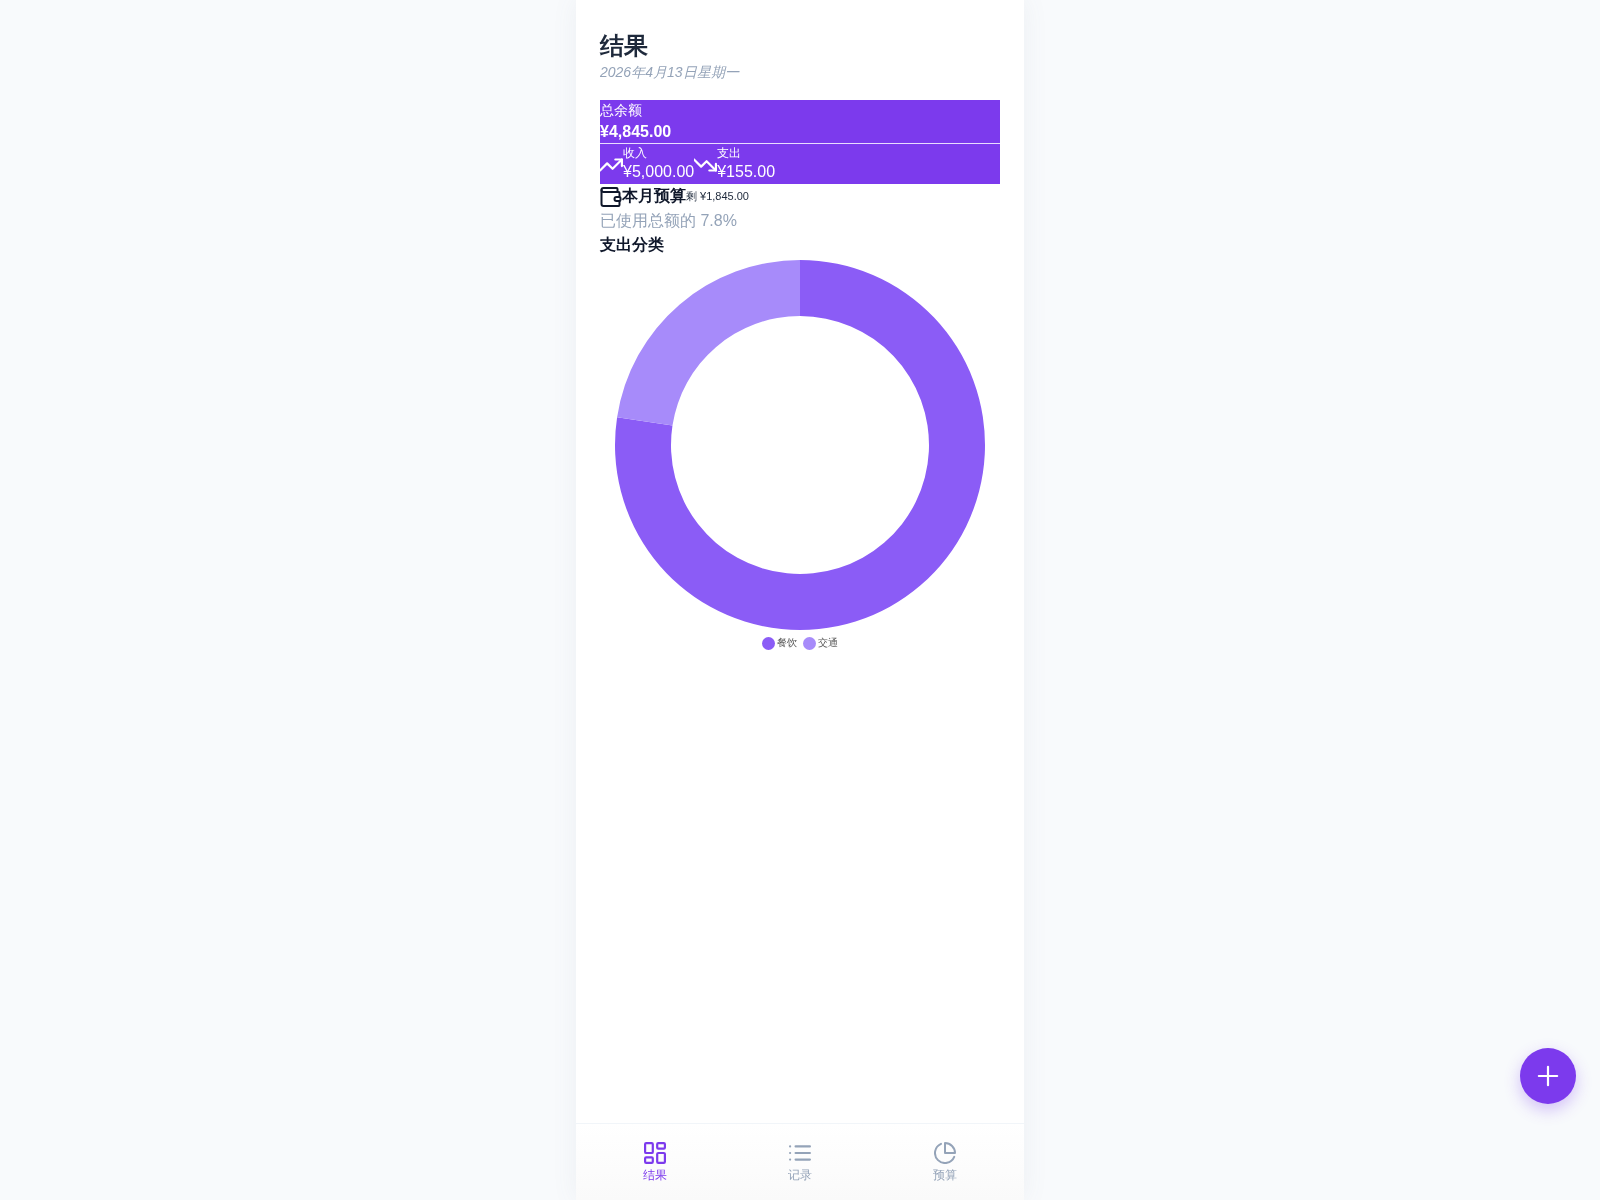 This screenshot has width=1600, height=1200. I want to click on pie-chart-icon, so click(945, 1153).